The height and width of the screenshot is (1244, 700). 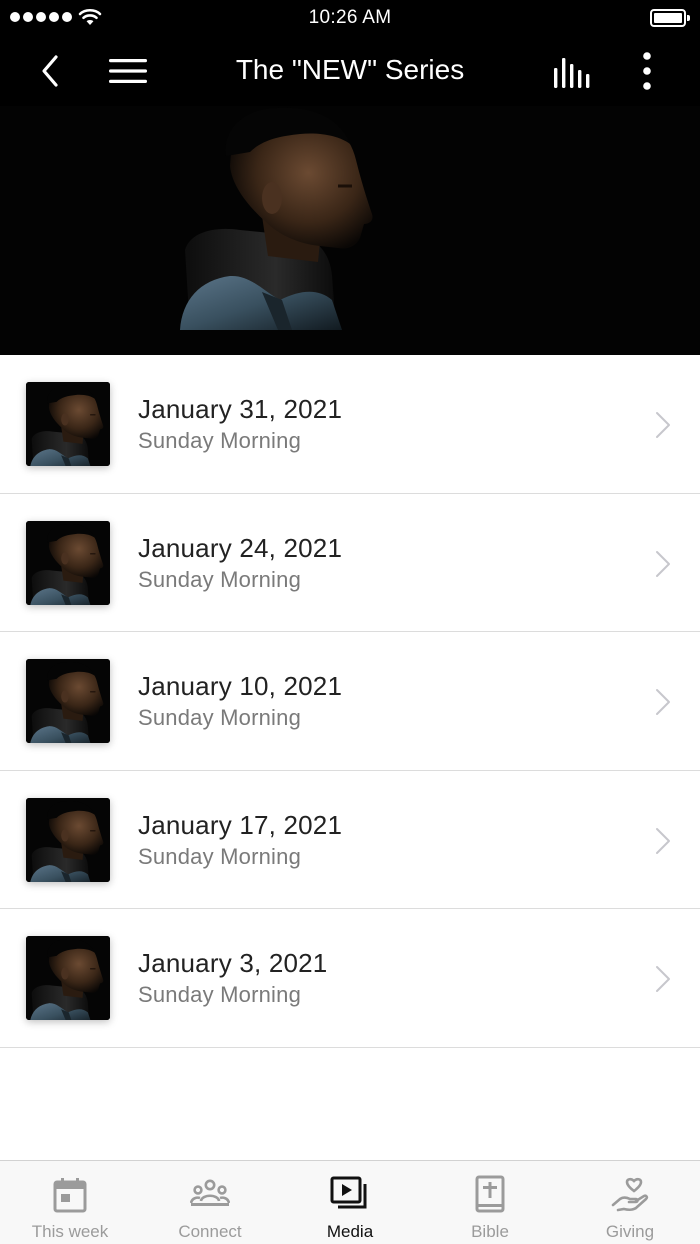 I want to click on battery-icon, so click(x=670, y=18).